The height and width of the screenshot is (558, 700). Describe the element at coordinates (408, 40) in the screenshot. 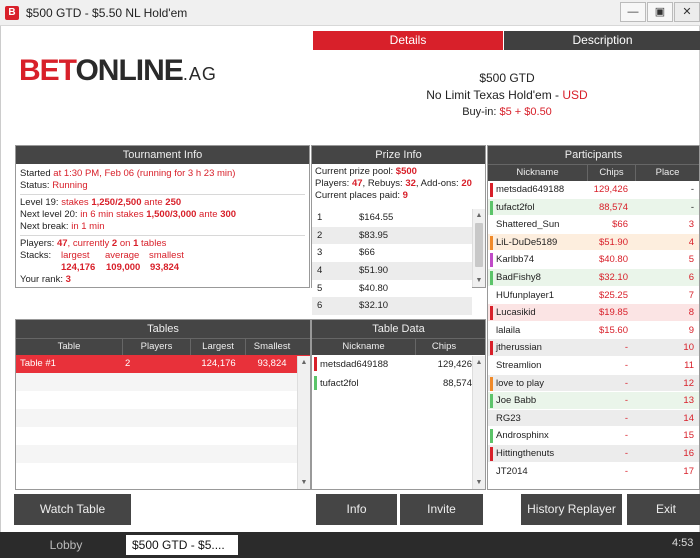

I see `tab-details: Details` at that location.